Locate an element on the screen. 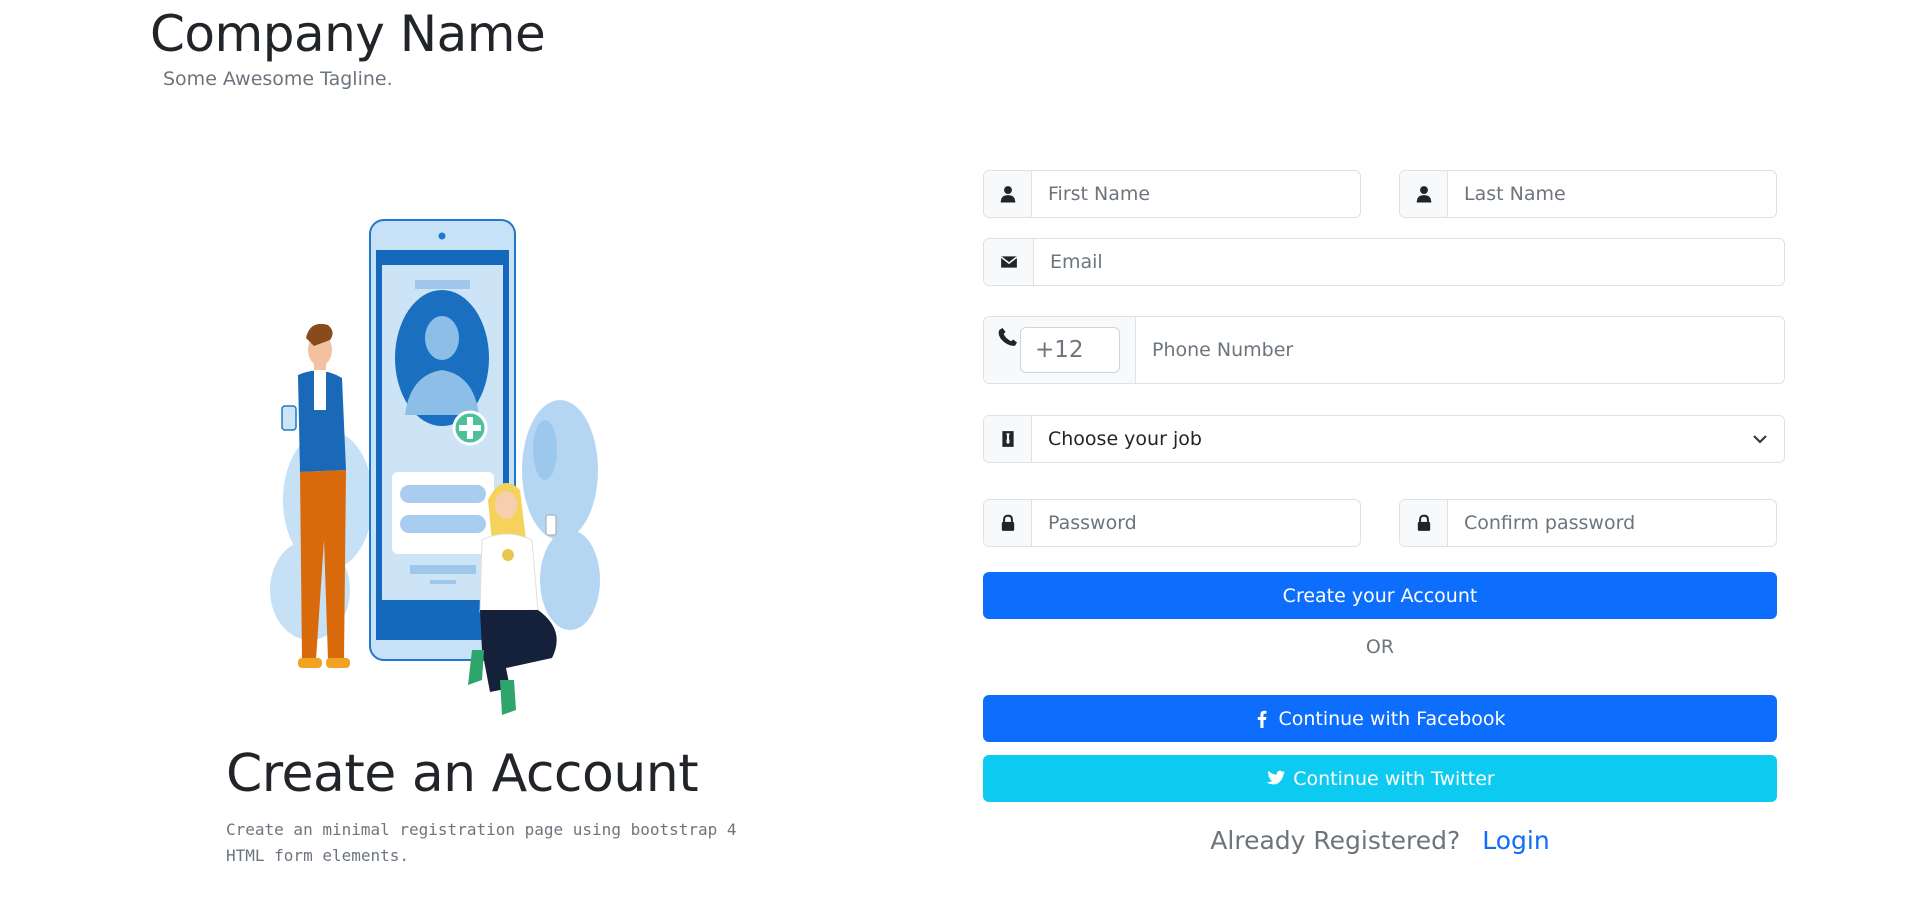  login-prompt: Already Registered? Login is located at coordinates (1380, 840).